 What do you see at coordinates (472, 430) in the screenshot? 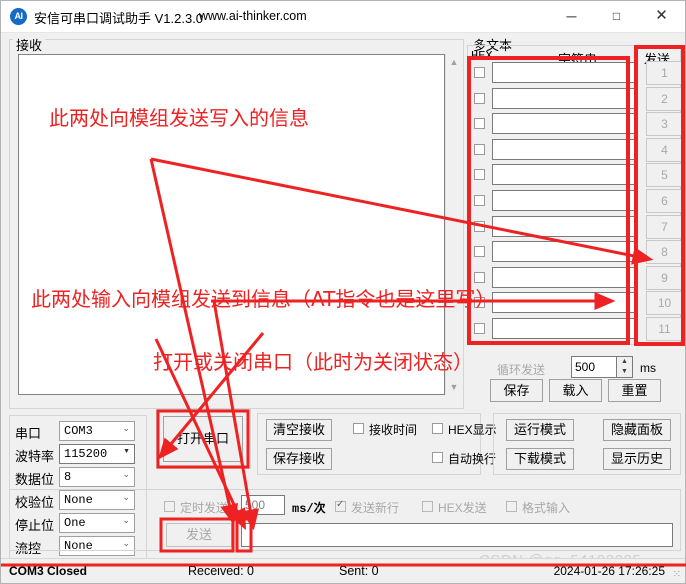
I see `checkbox-label: HEX显示` at bounding box center [472, 430].